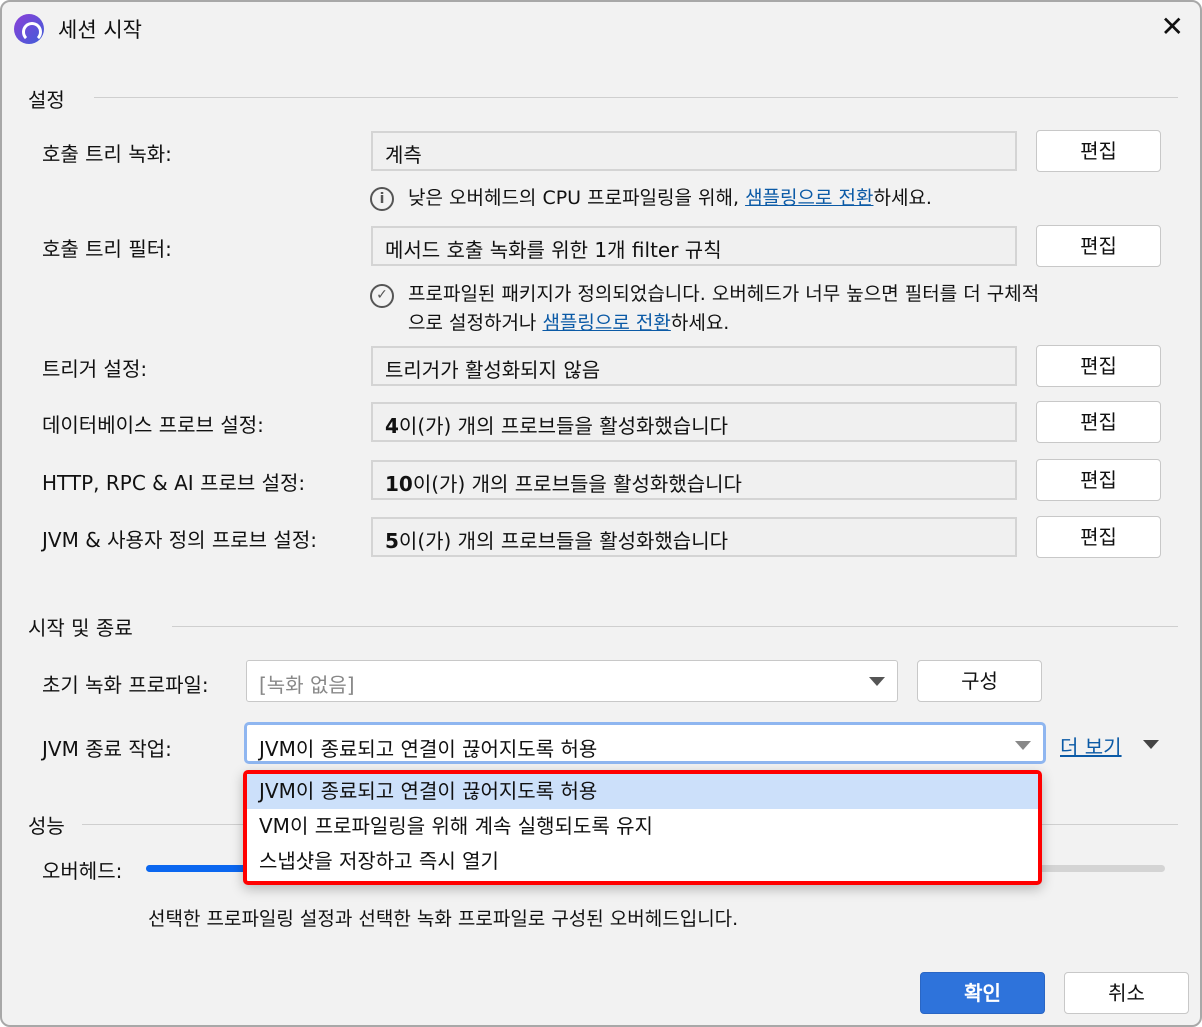 This screenshot has width=1202, height=1027. Describe the element at coordinates (809, 198) in the screenshot. I see `switch-sampling-link: 샘플링으로 전환` at that location.